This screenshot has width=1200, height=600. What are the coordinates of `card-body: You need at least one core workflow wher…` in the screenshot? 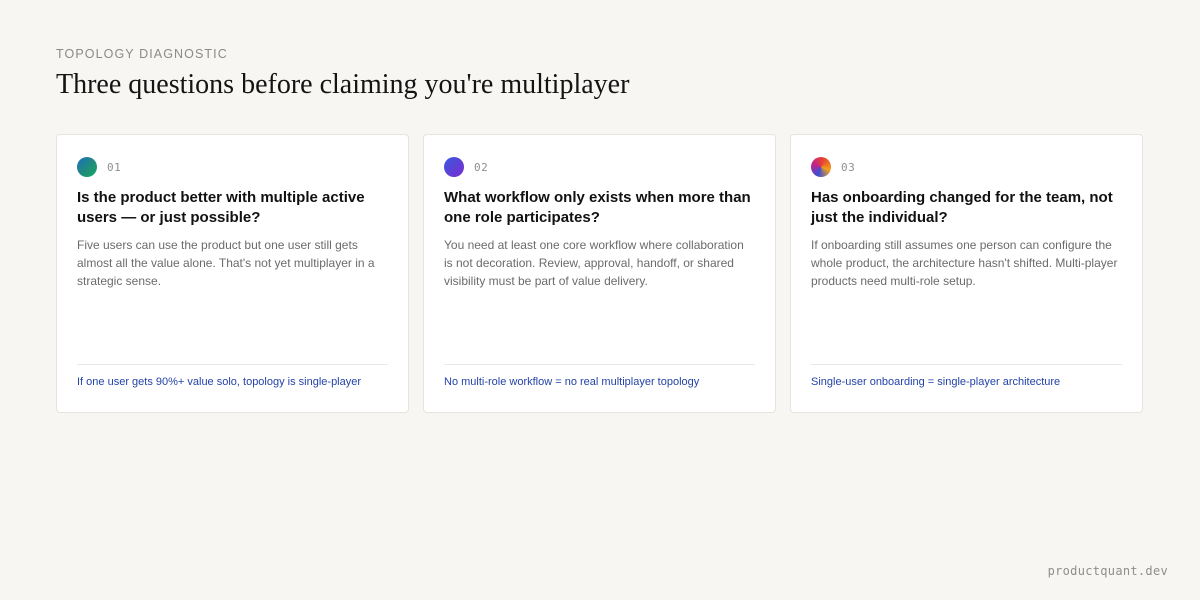 It's located at (594, 263).